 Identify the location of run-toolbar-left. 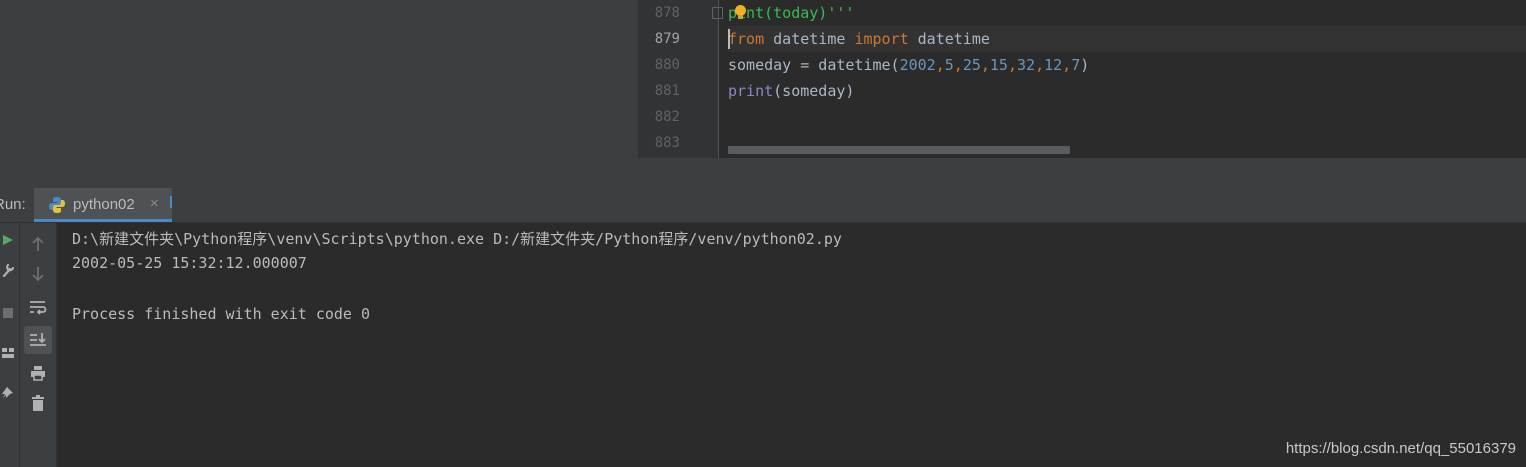
(10, 345).